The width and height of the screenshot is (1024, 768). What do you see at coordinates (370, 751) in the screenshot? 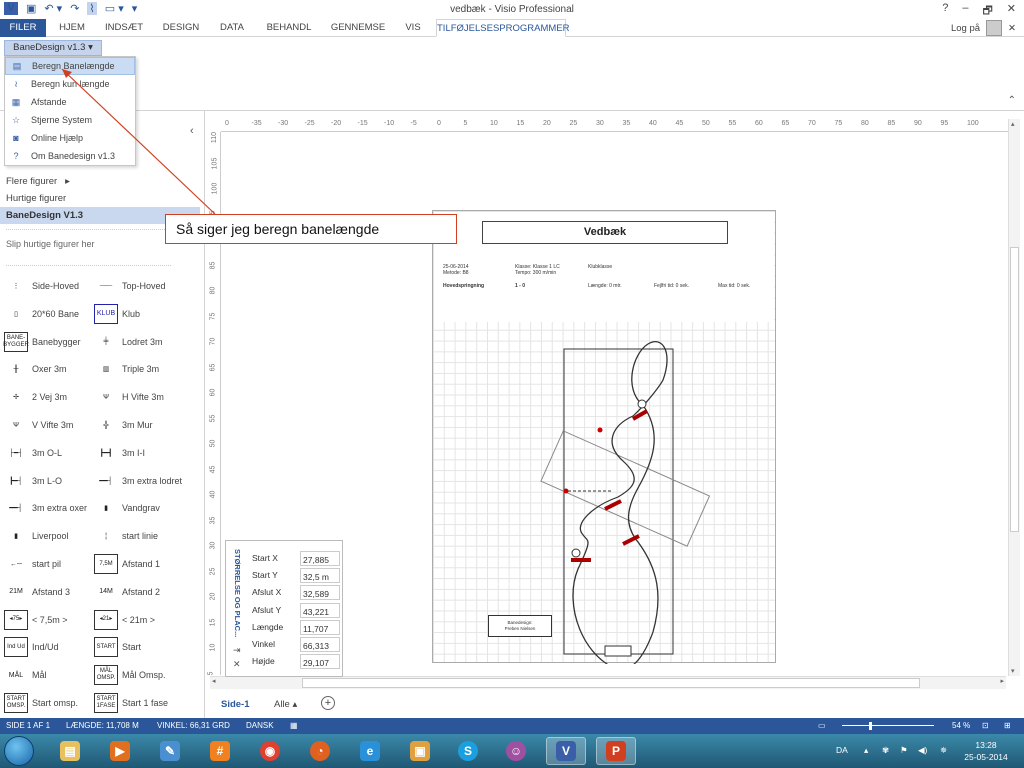
I see `ie-taskbar-button: e` at bounding box center [370, 751].